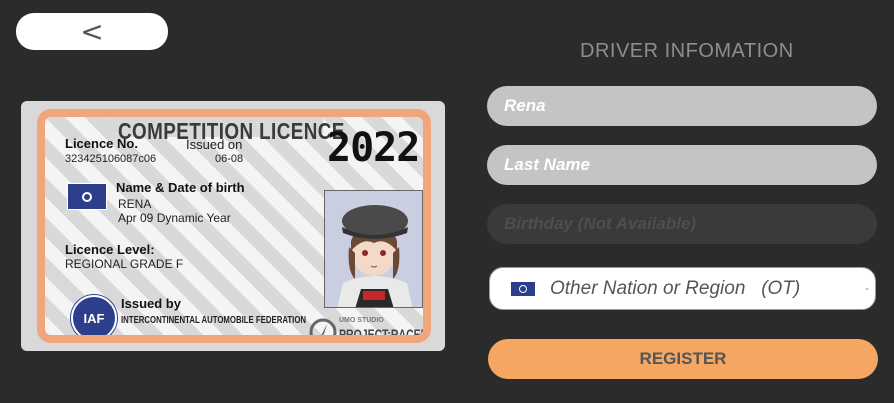 The height and width of the screenshot is (403, 894). I want to click on licence-no-label: Licence No., so click(101, 143).